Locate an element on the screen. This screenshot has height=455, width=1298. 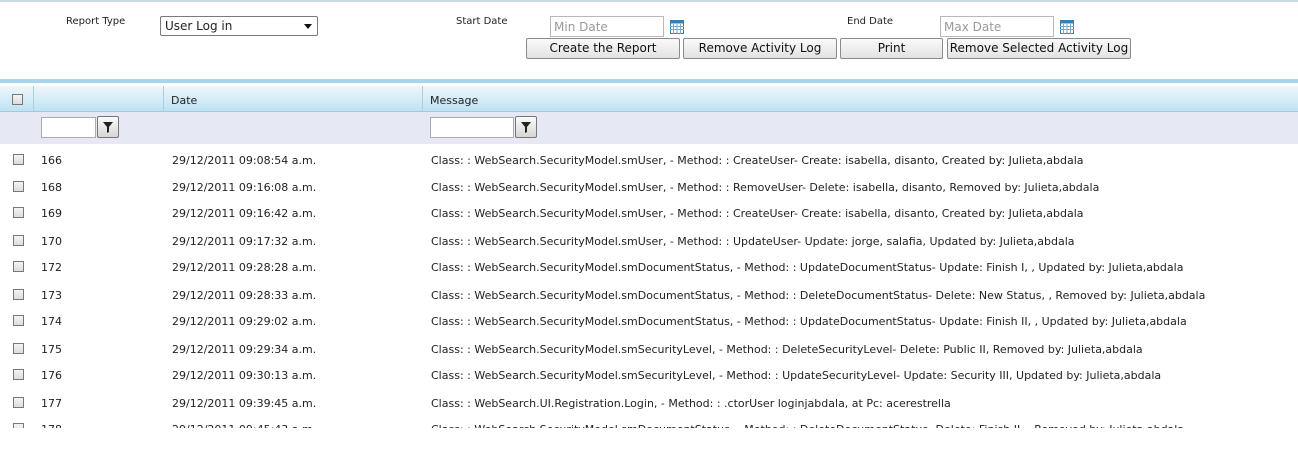
cell-id: 177 is located at coordinates (51, 403).